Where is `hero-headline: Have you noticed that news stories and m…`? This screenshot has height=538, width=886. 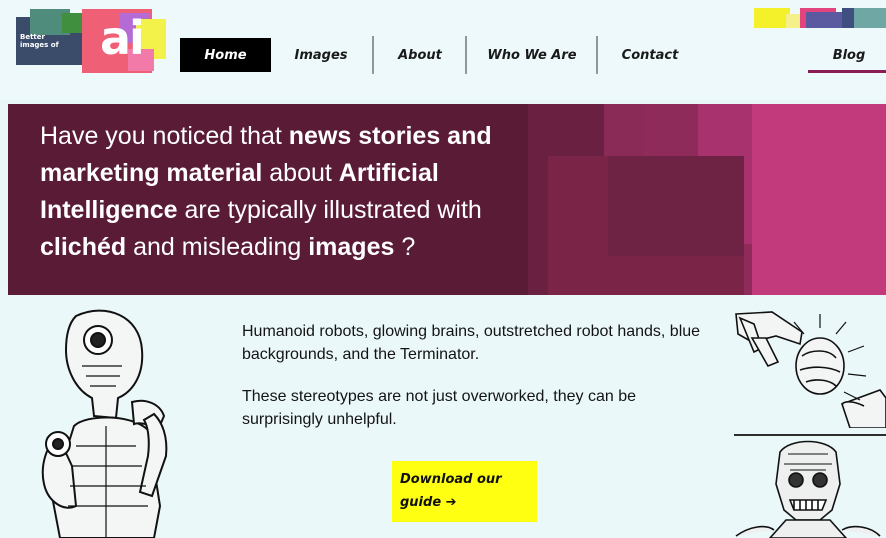
hero-headline: Have you noticed that news stories and m… is located at coordinates (266, 191).